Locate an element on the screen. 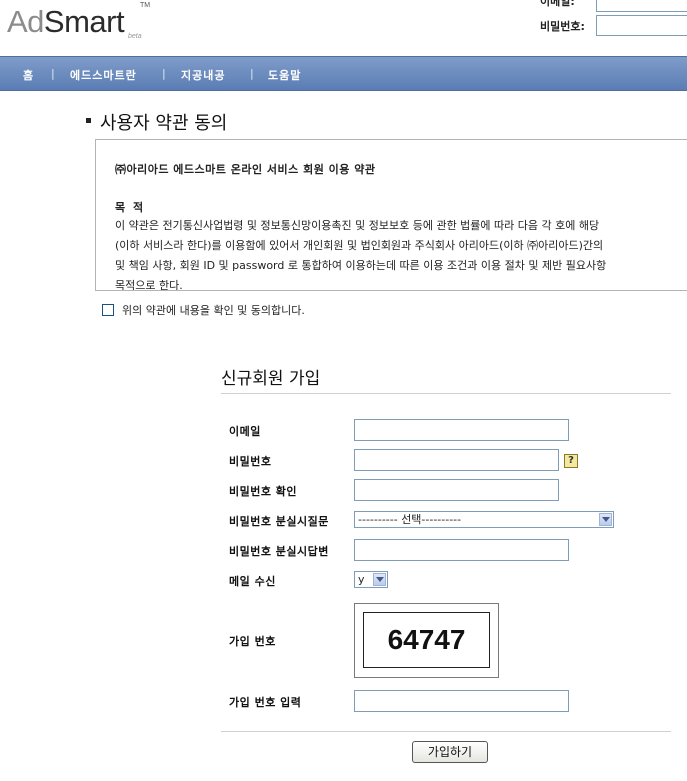 This screenshot has width=687, height=781. mail-receive-select-value: y is located at coordinates (361, 579).